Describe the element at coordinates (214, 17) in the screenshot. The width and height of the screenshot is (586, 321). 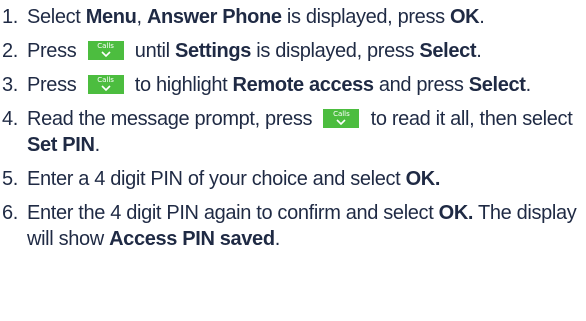
I see `answer-phone-label: Answer Phone` at that location.